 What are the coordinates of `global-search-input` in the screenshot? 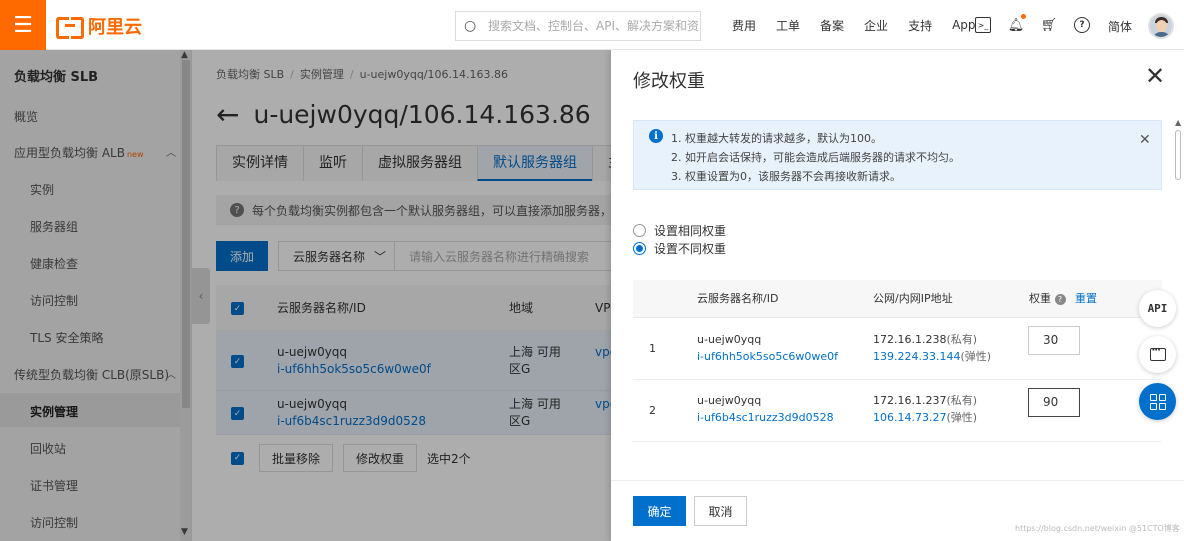 It's located at (593, 26).